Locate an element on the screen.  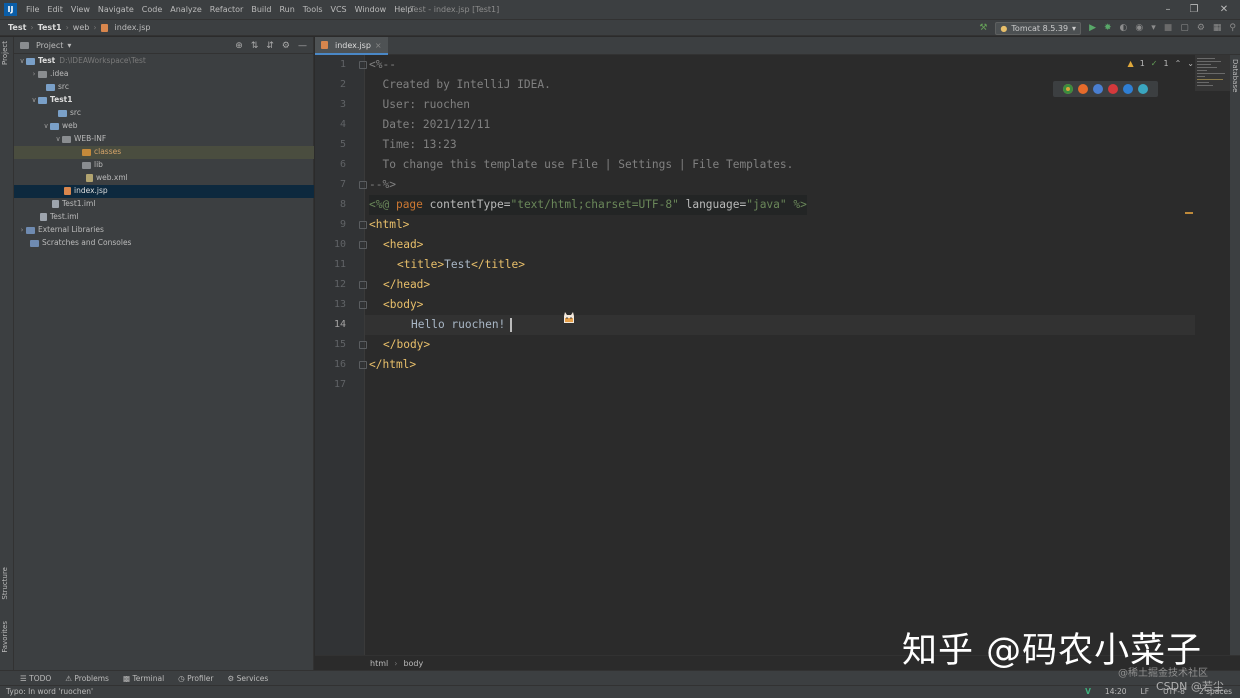
previous-highlight-icon: ⌃ is located at coordinates (1178, 63).